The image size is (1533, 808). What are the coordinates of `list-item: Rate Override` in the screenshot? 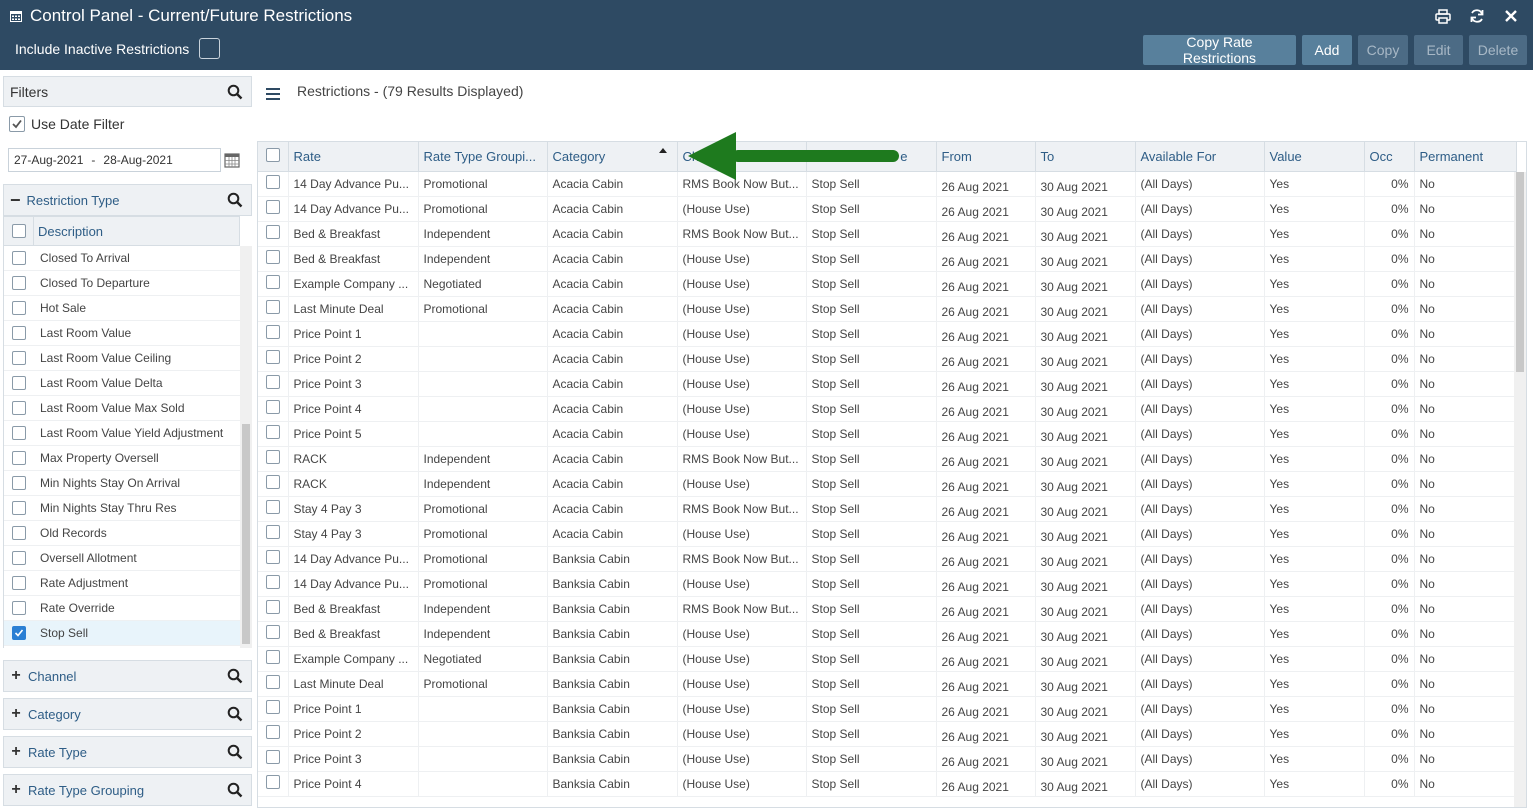 It's located at (122, 608).